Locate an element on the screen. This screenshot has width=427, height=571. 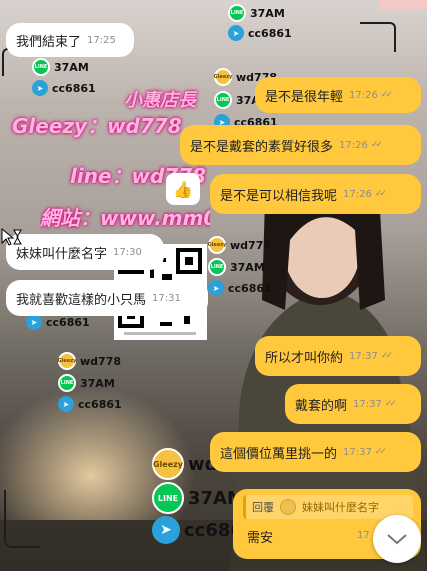
message-text: 我們結束了 is located at coordinates (49, 42).